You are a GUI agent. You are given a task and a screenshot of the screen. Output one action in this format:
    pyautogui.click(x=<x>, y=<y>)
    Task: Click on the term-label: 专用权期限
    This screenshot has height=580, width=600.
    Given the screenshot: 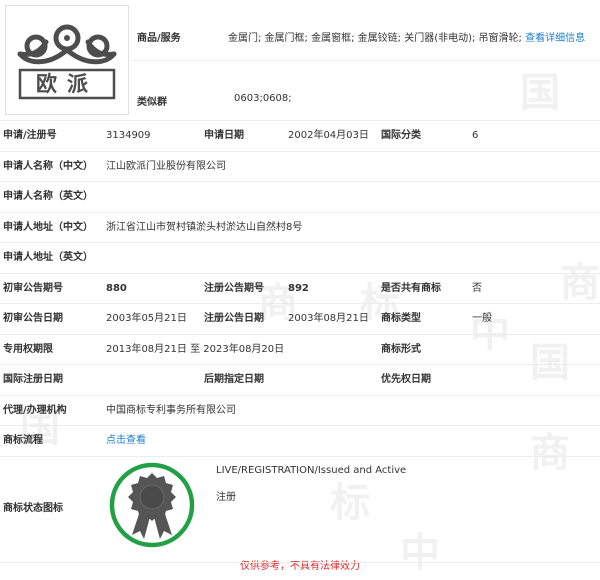 What is the action you would take?
    pyautogui.click(x=28, y=349)
    